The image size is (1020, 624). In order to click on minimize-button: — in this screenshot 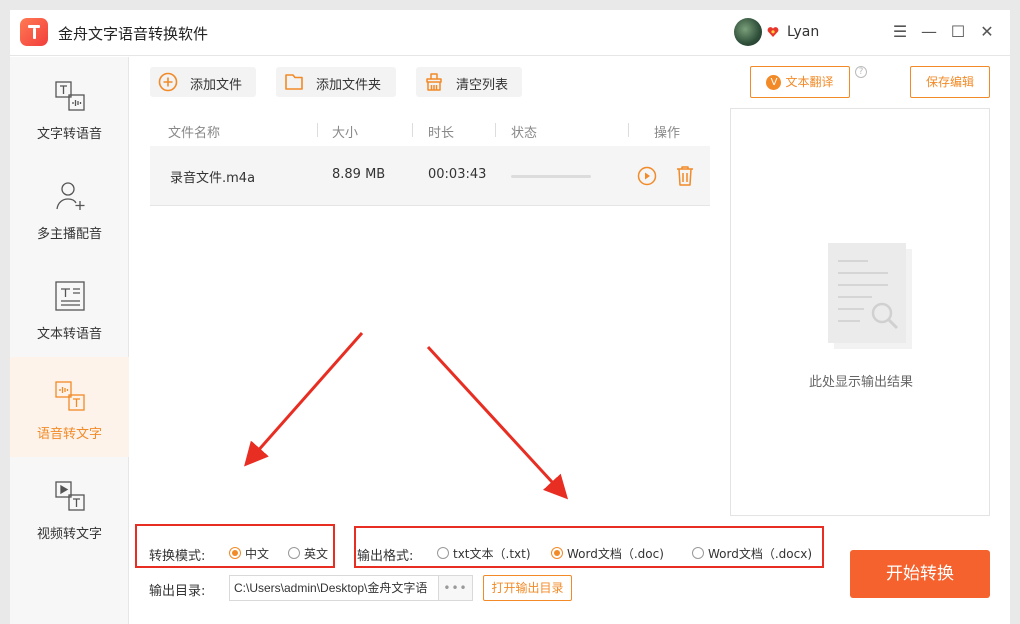, I will do `click(929, 32)`.